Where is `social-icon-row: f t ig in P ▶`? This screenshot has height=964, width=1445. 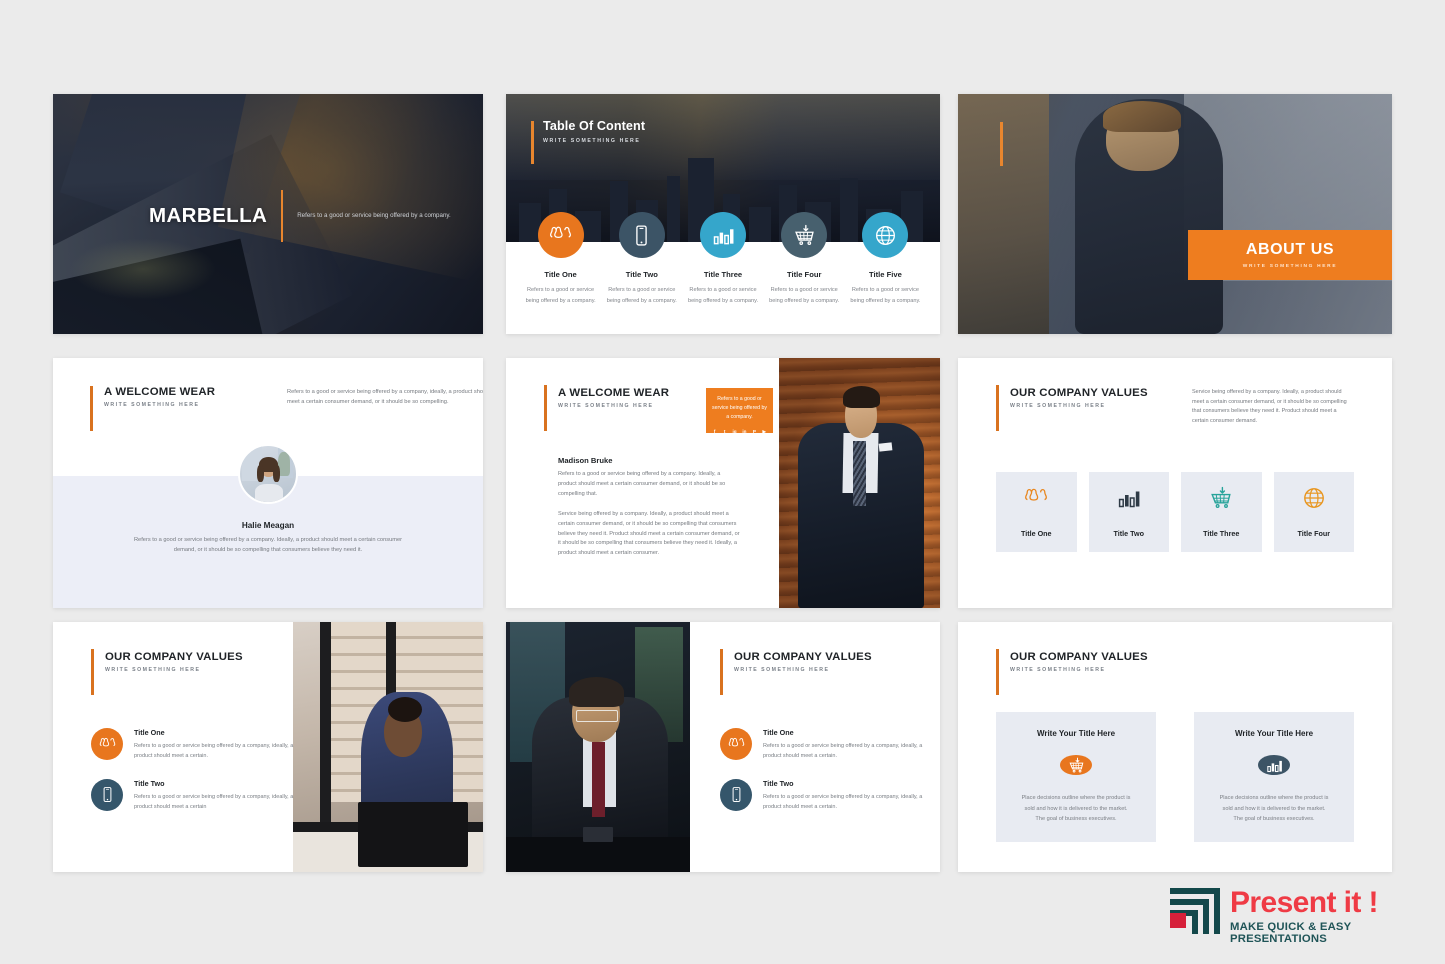
social-icon-row: f t ig in P ▶ is located at coordinates (739, 431).